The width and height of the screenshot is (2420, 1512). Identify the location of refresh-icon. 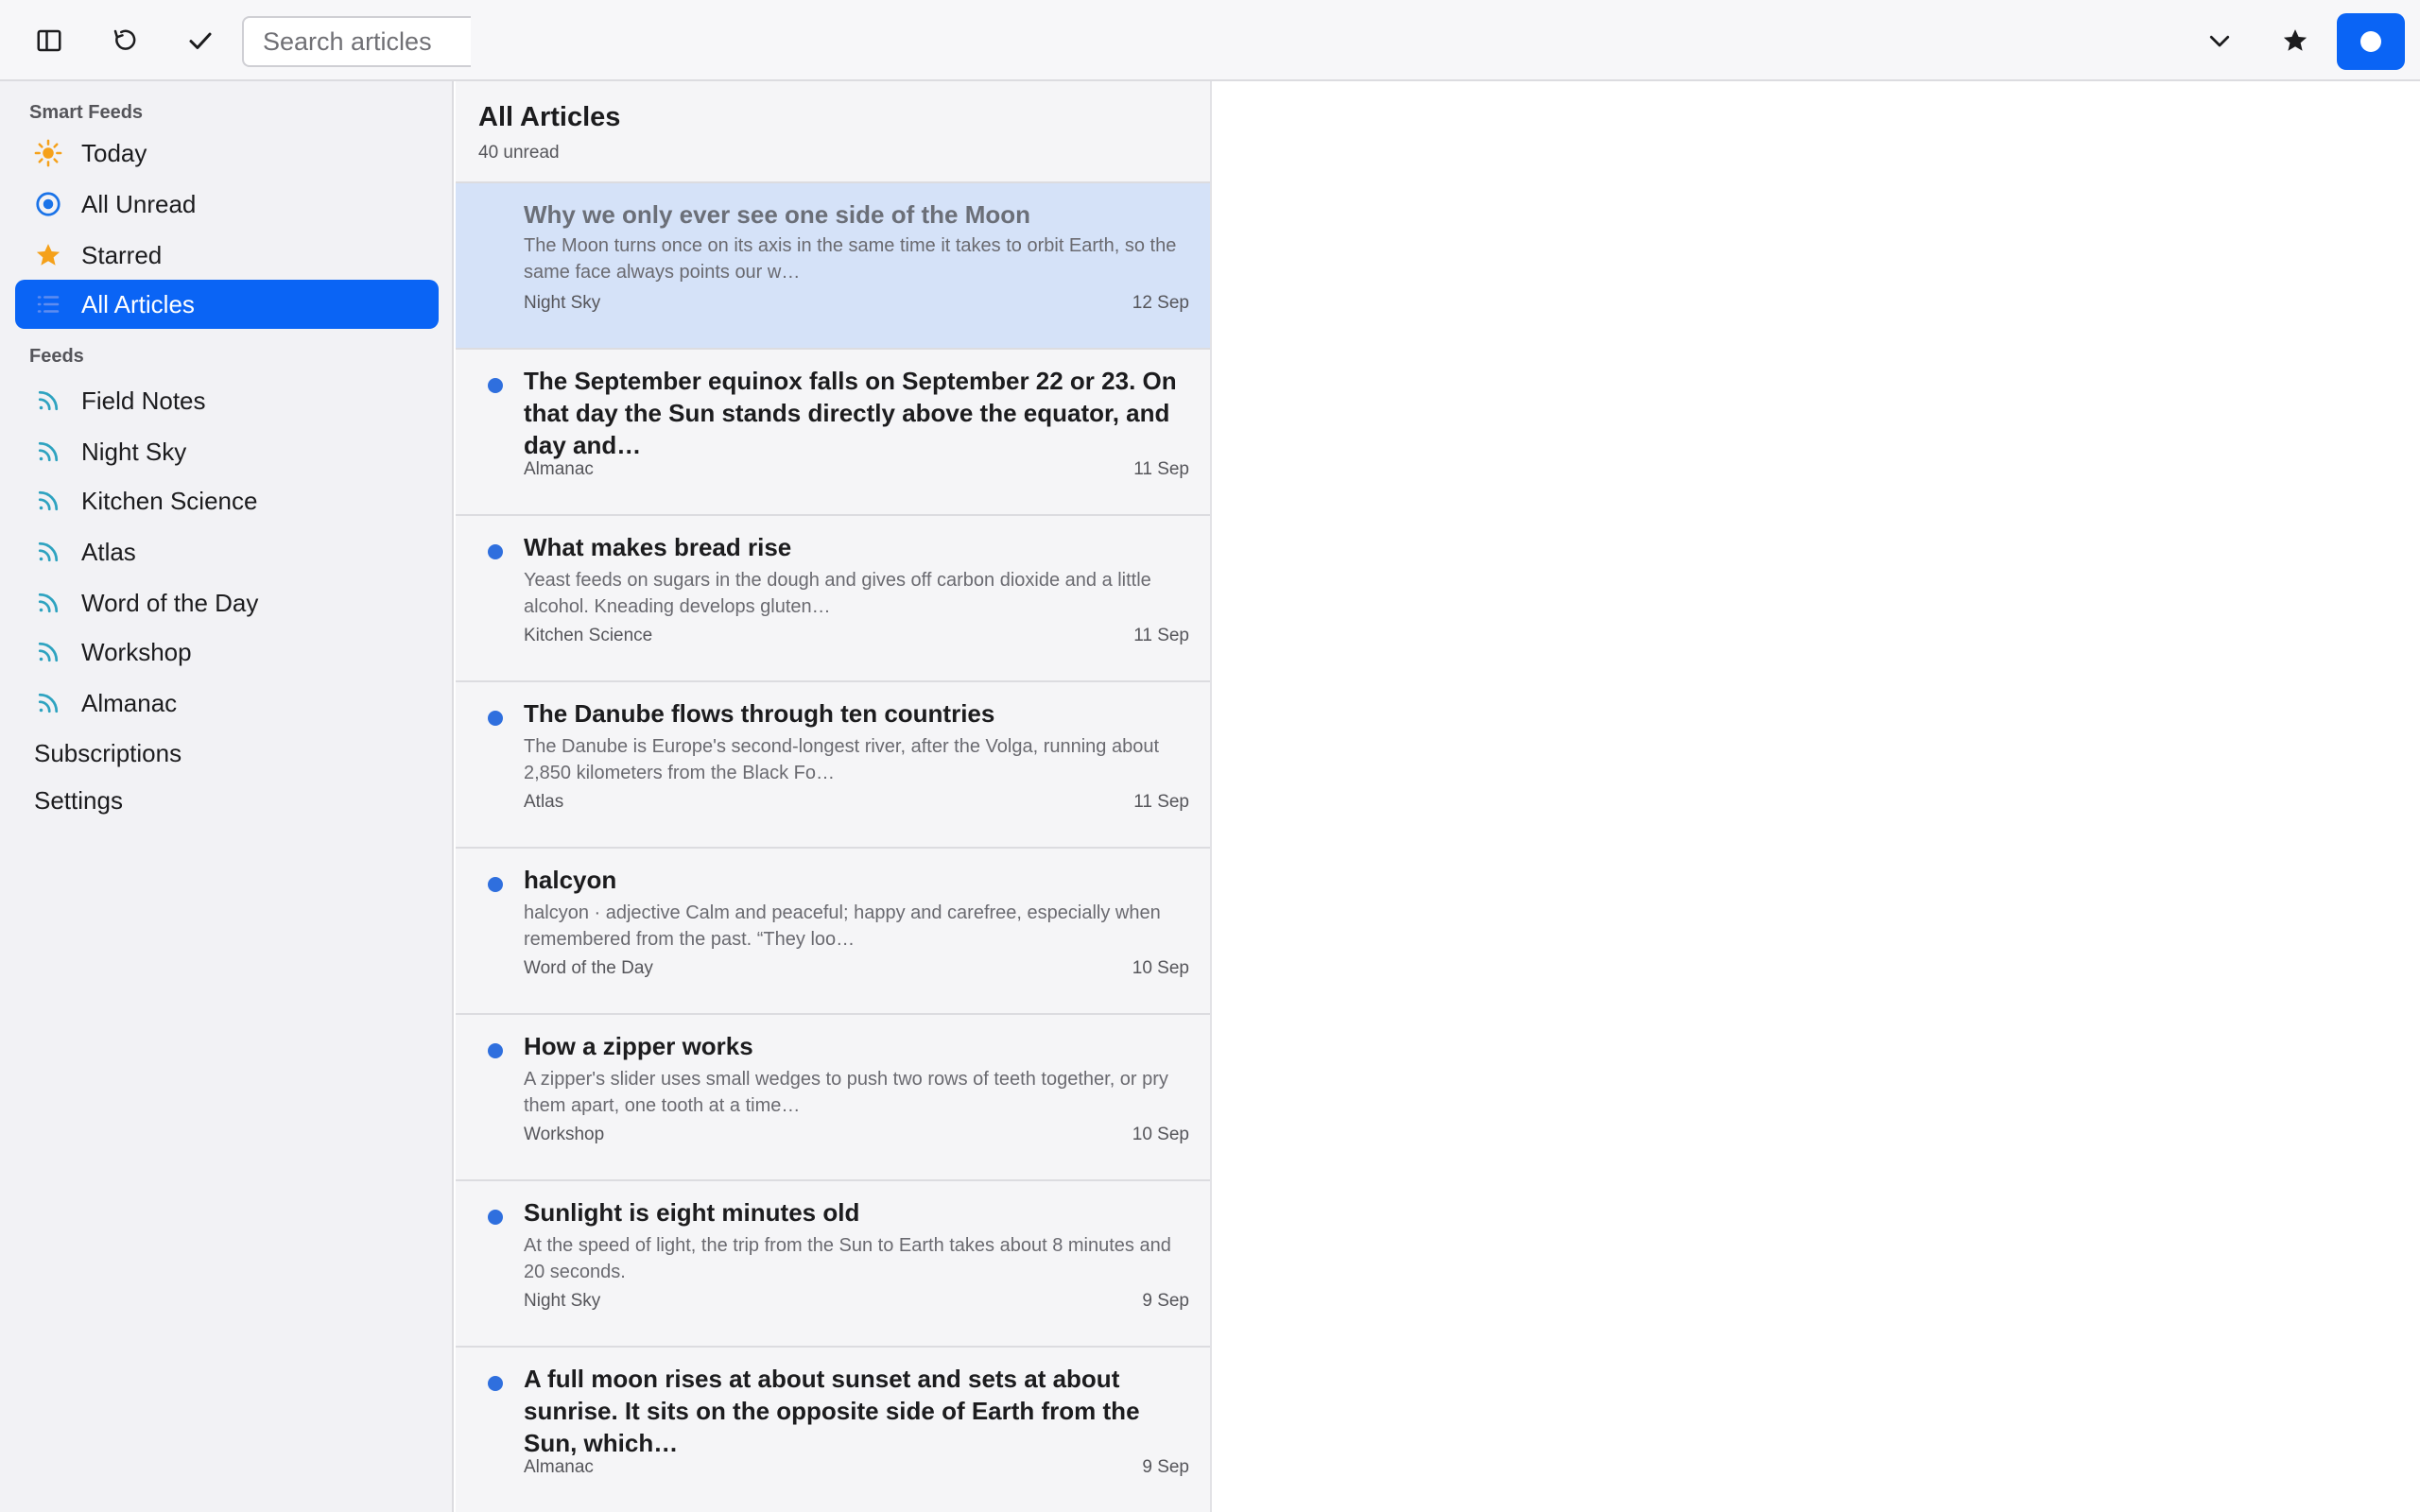
(124, 39).